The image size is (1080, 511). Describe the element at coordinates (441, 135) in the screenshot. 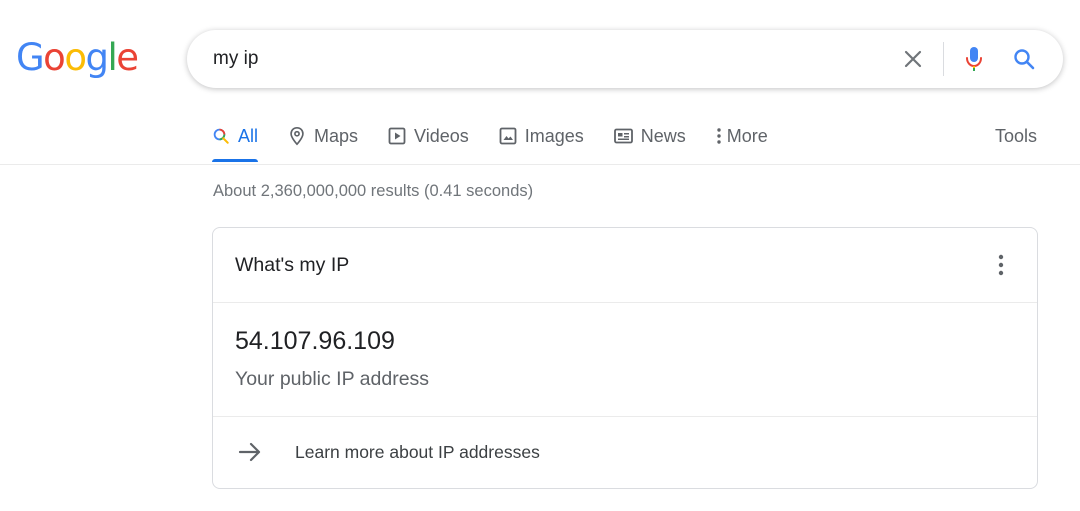

I see `tab-label: Videos` at that location.